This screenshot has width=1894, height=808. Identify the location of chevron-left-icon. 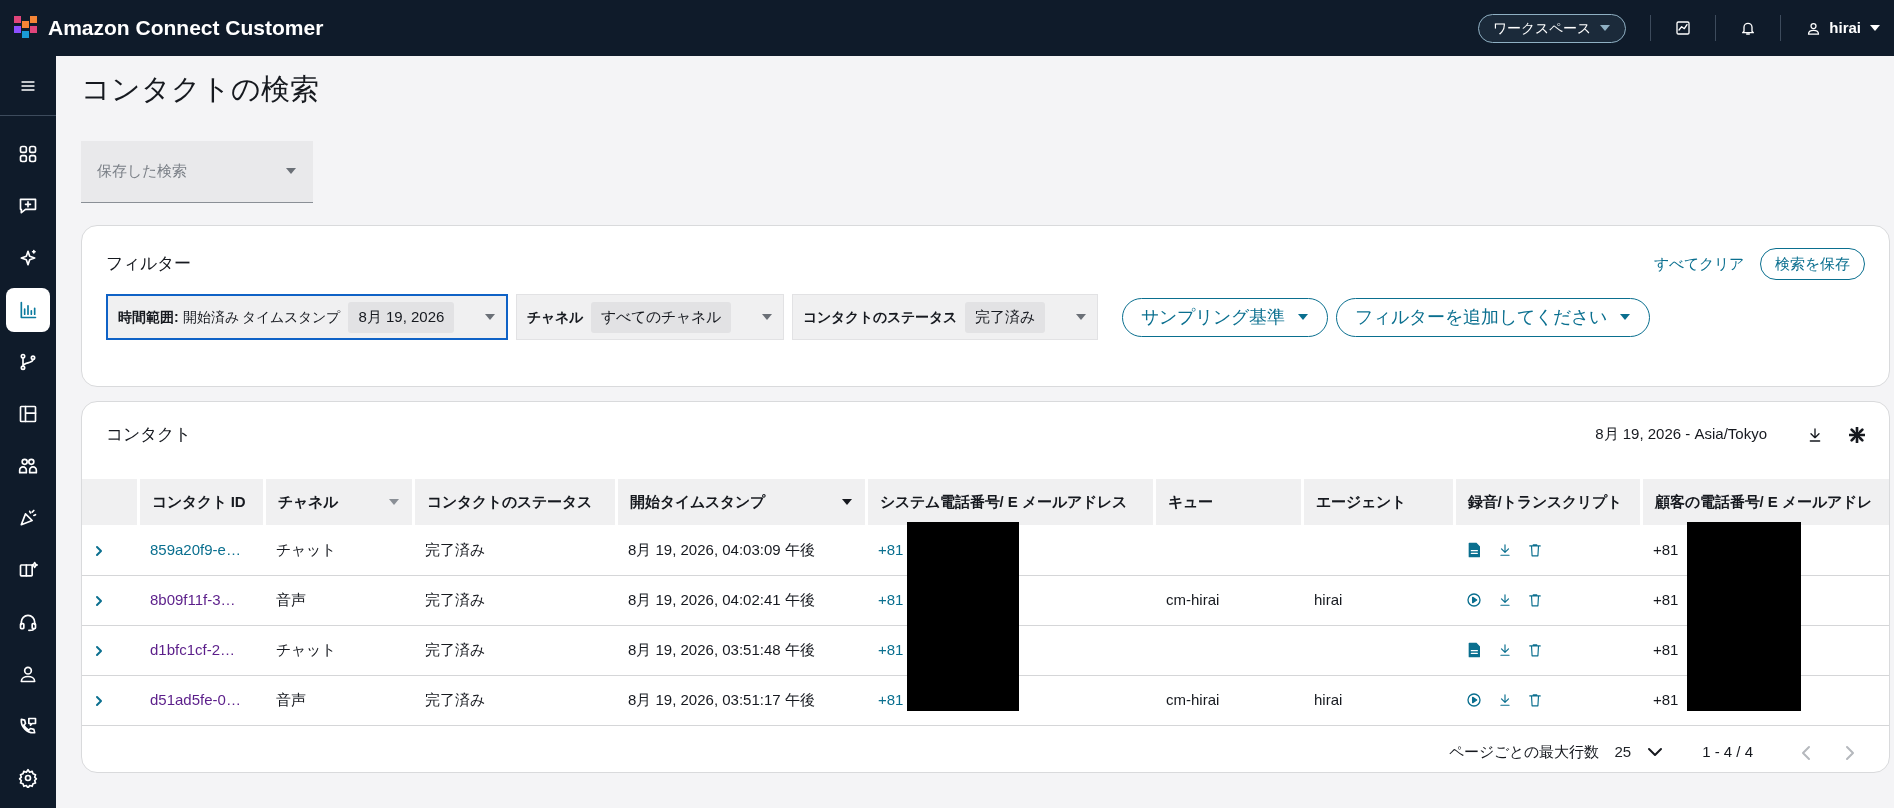
(1806, 752).